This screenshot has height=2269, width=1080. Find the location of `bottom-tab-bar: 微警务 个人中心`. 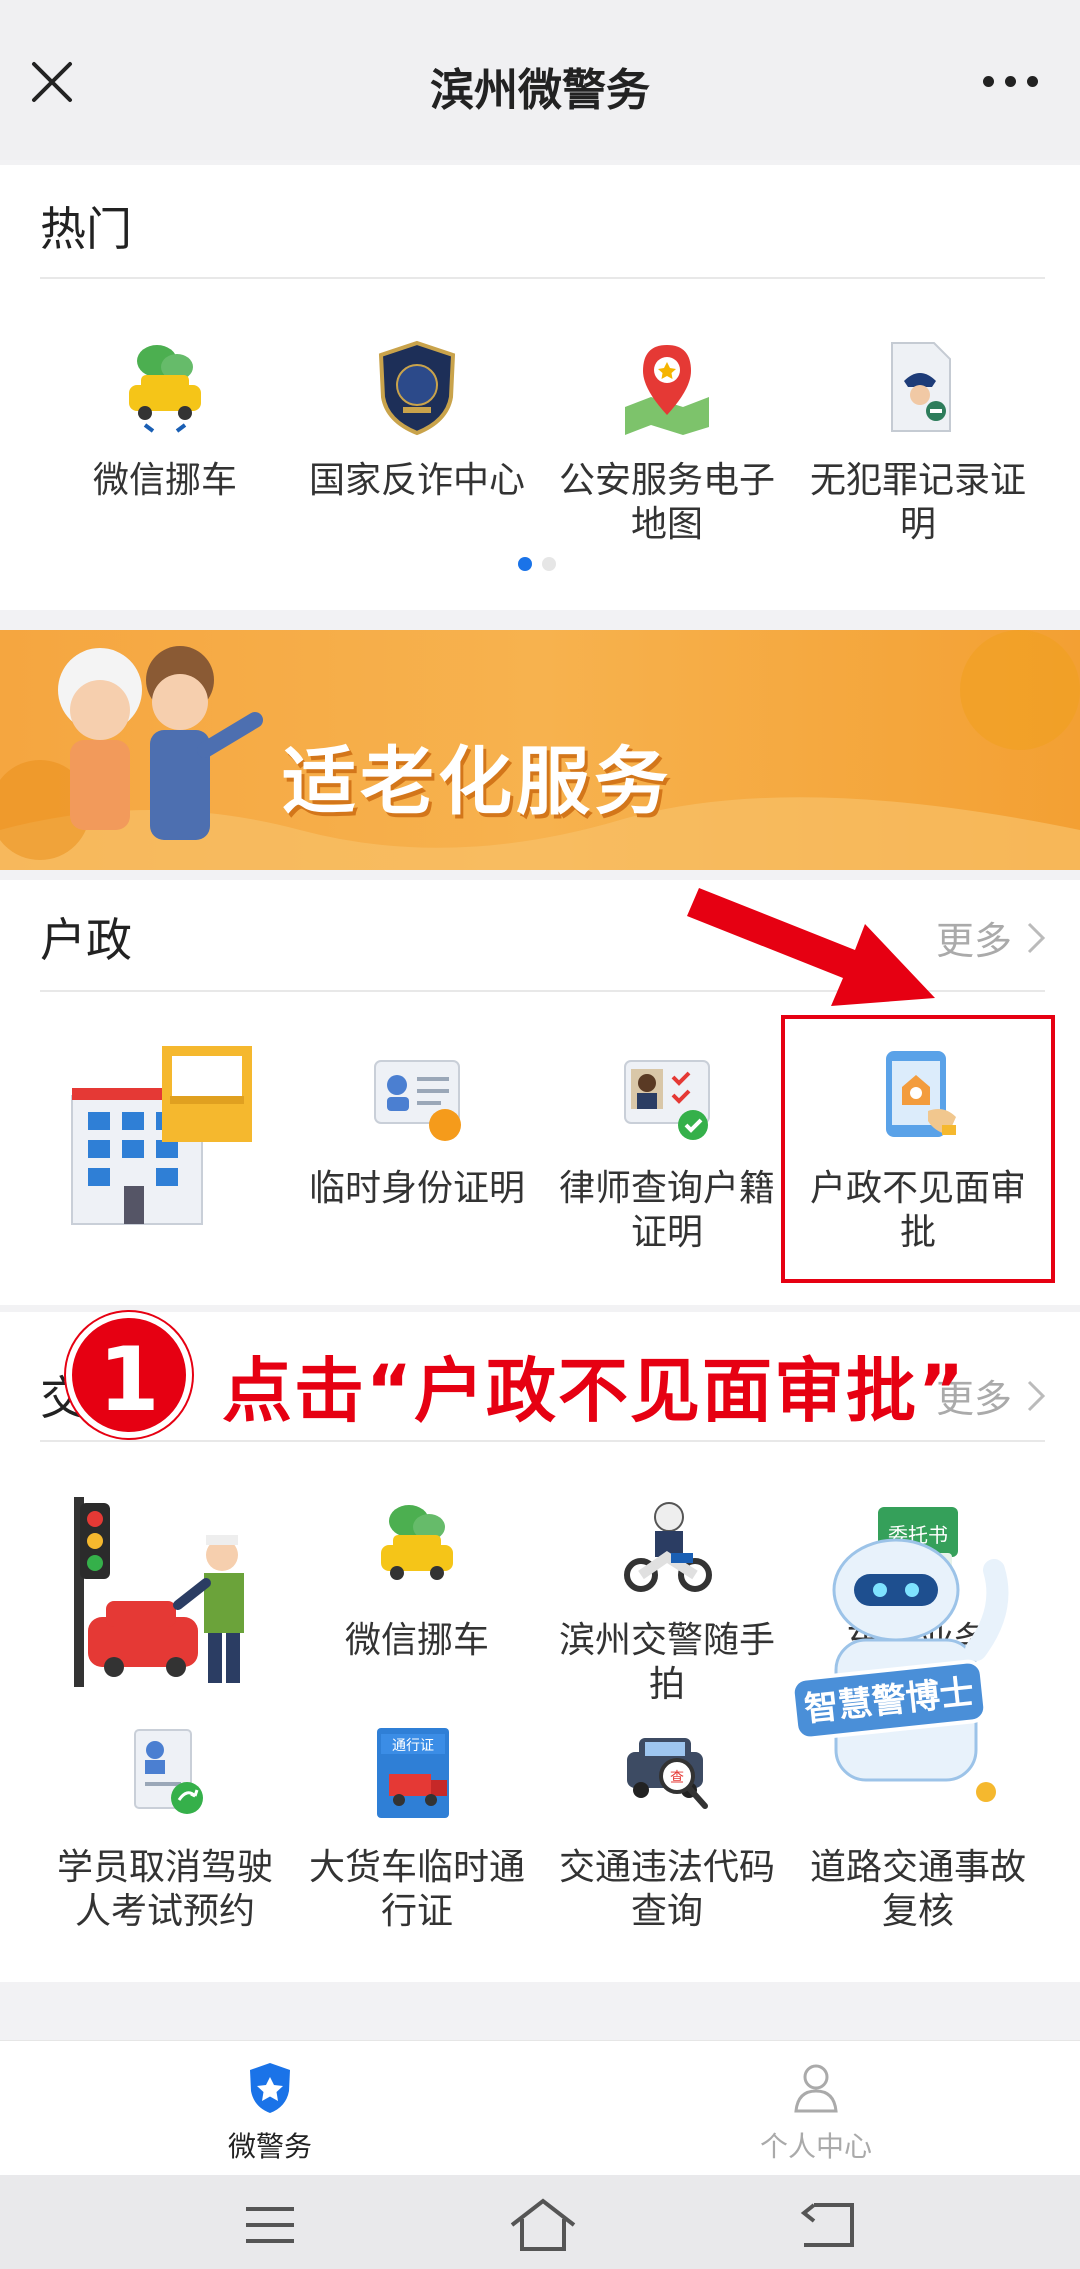

bottom-tab-bar: 微警务 个人中心 is located at coordinates (540, 2107).